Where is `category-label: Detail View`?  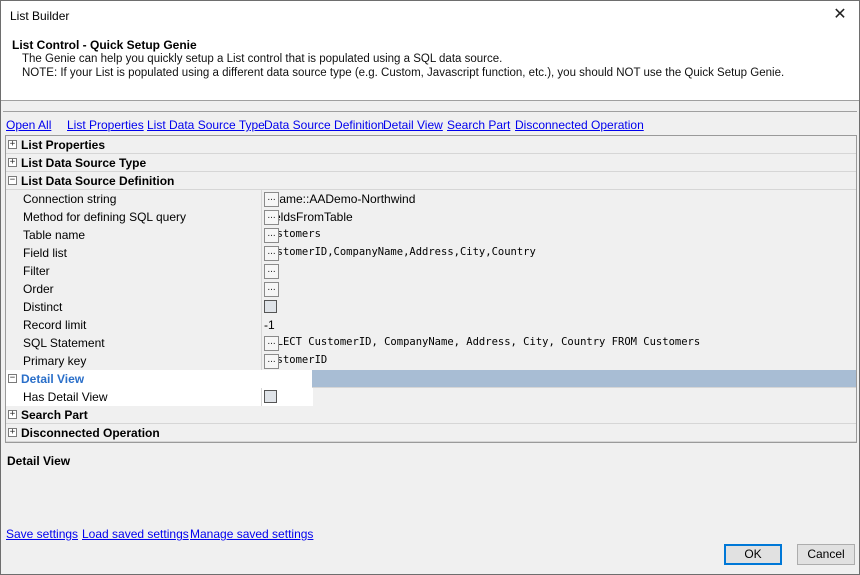
category-label: Detail View is located at coordinates (53, 379).